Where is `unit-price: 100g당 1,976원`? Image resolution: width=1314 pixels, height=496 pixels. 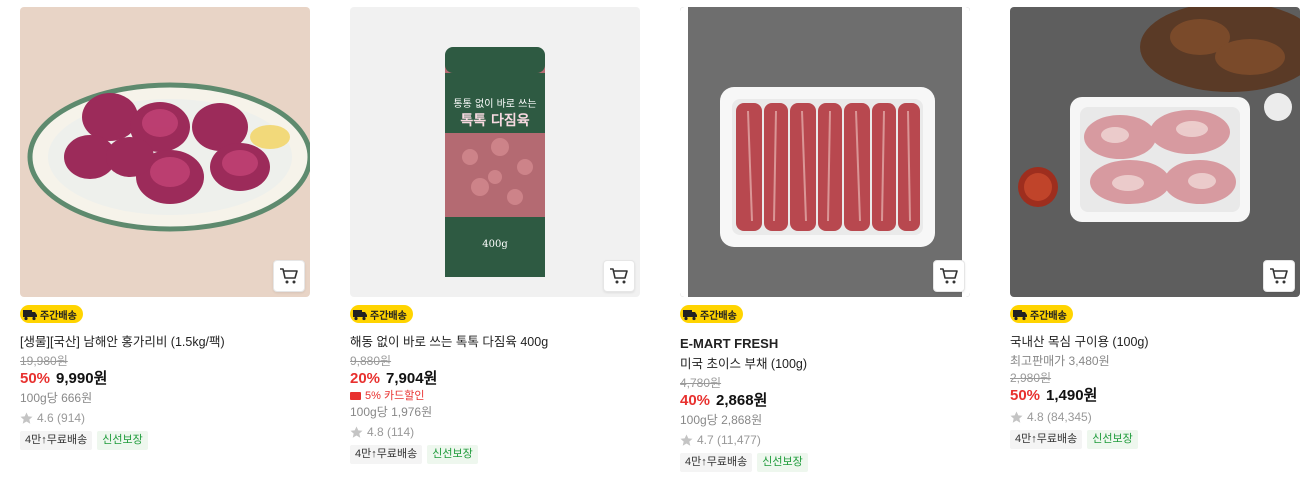
unit-price: 100g당 1,976원 is located at coordinates (391, 412).